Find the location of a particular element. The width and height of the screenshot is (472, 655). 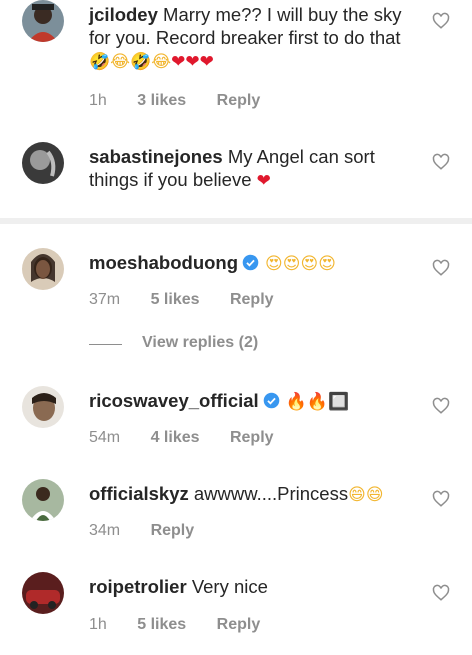

comment-meta: 37m 5 likes Reply is located at coordinates (194, 300).